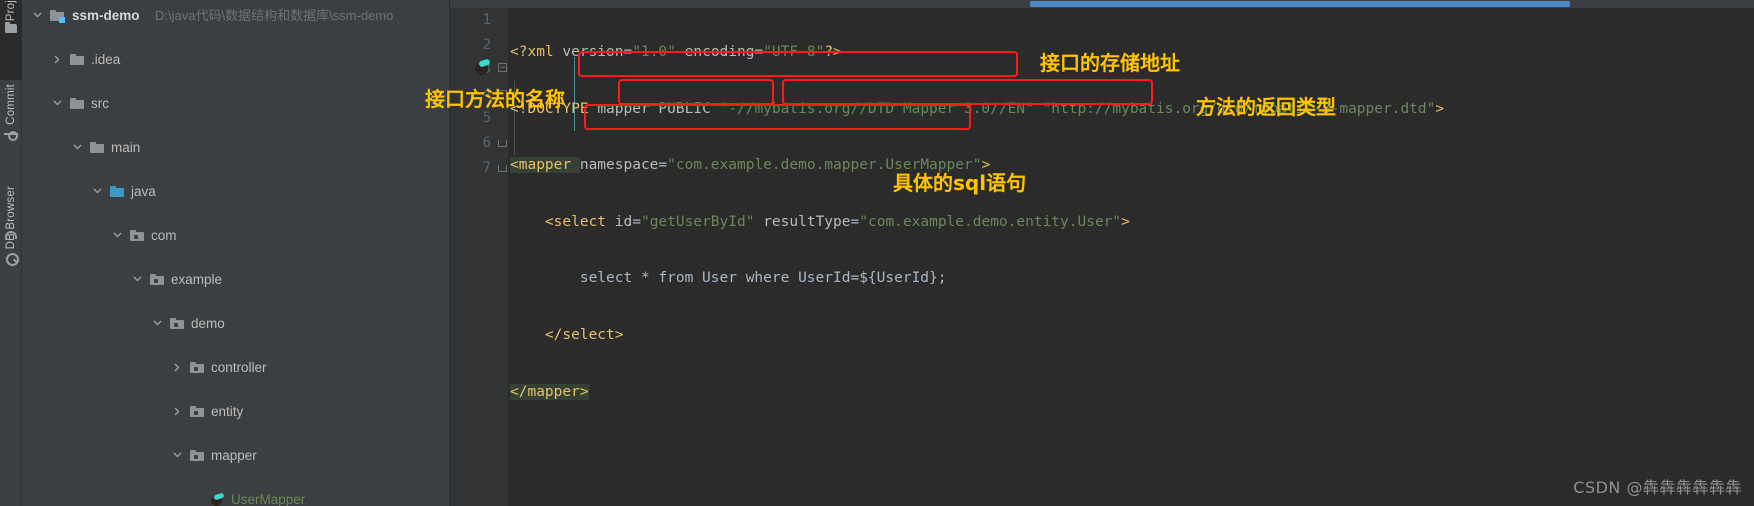  I want to click on tree-row-mapper: mapper, so click(235, 456).